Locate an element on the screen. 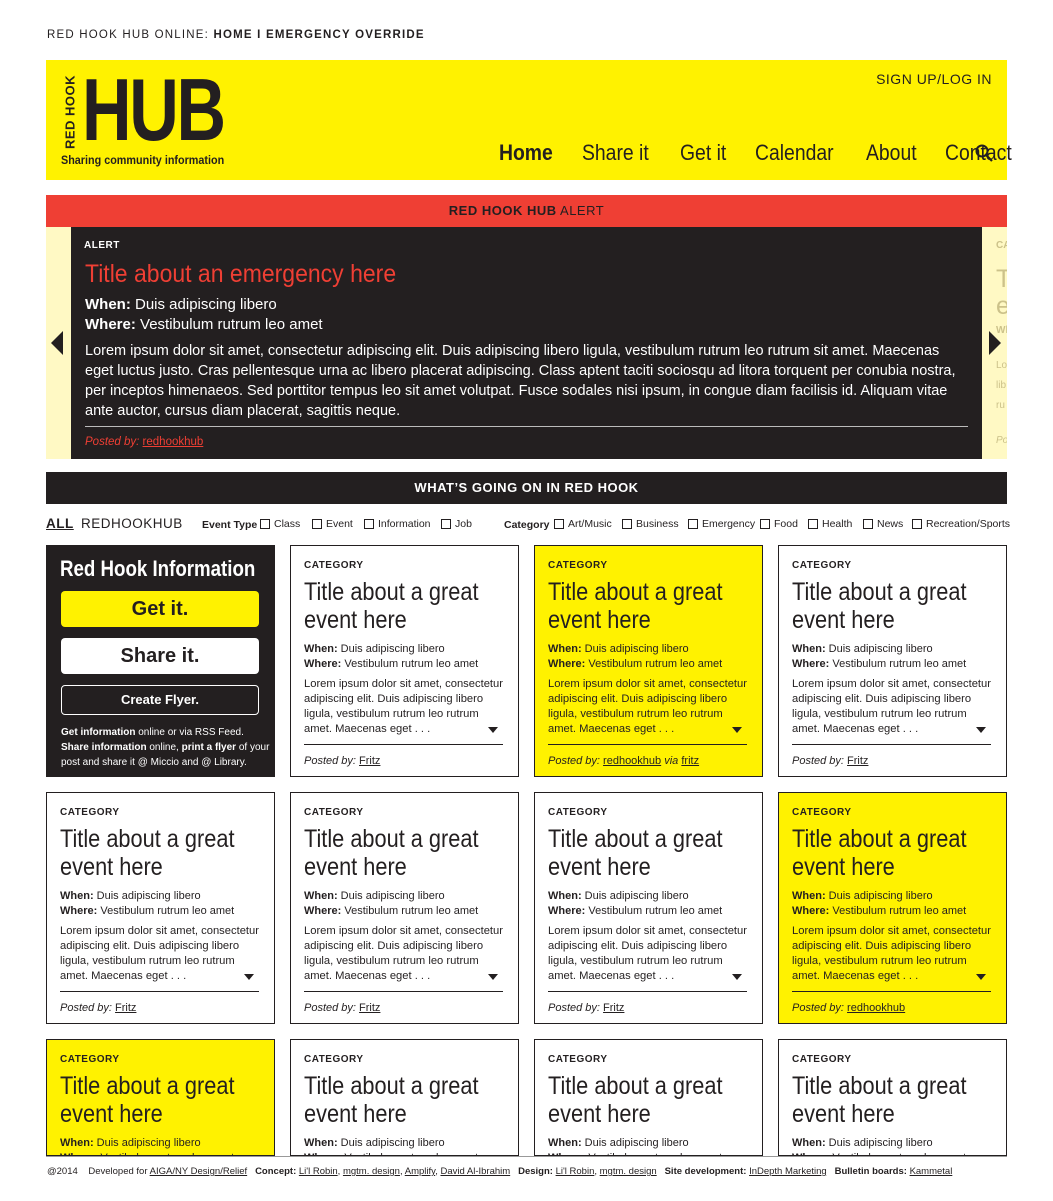 Image resolution: width=1053 pixels, height=1201 pixels. footer-link-aiga: AIGA/NY Design/Relief is located at coordinates (199, 1171).